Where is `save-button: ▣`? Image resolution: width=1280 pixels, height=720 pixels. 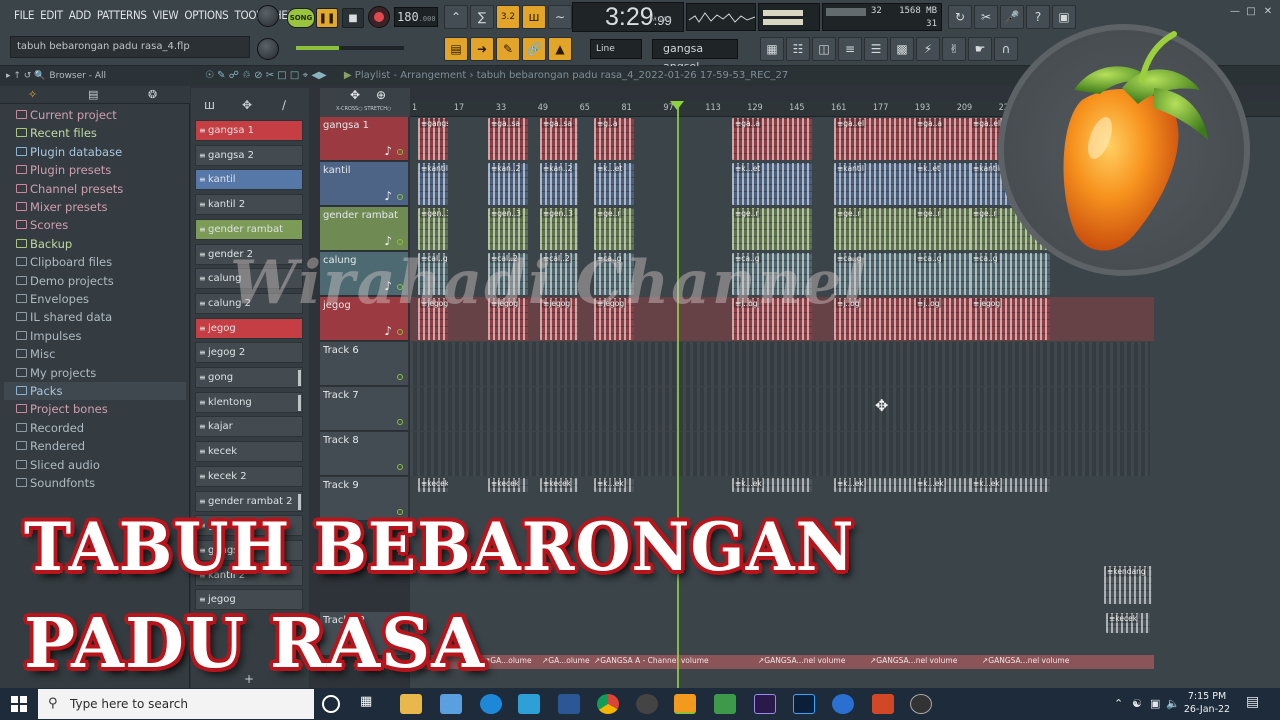
save-button: ▣ is located at coordinates (1064, 17).